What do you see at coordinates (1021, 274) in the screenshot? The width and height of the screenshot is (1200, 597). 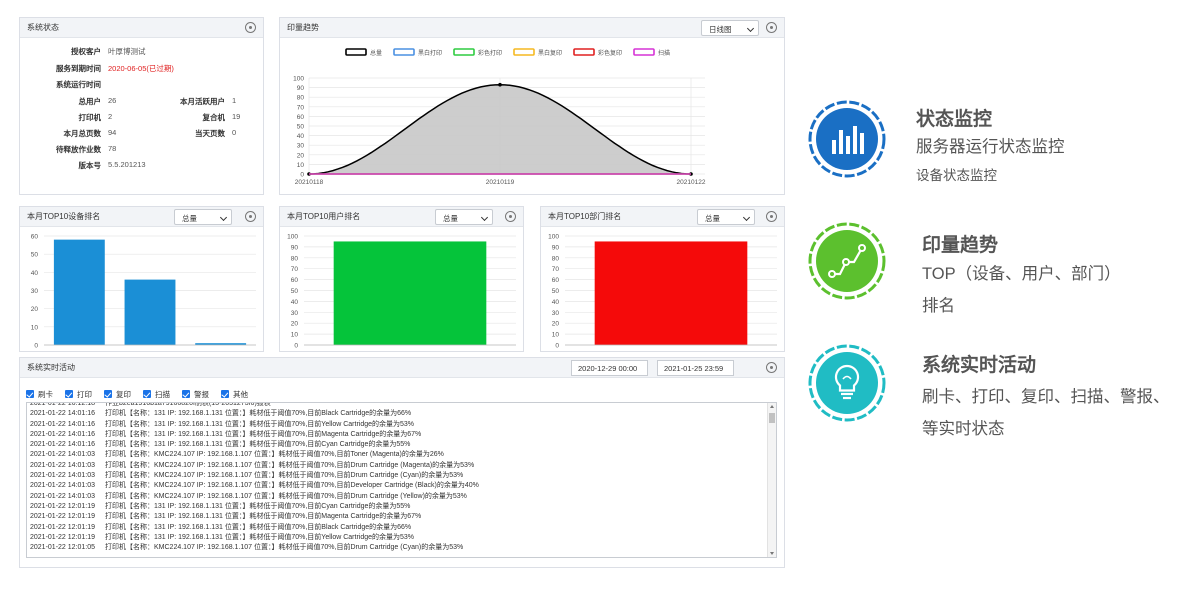 I see `feature-desc: TOP（设备、用户、部门）` at bounding box center [1021, 274].